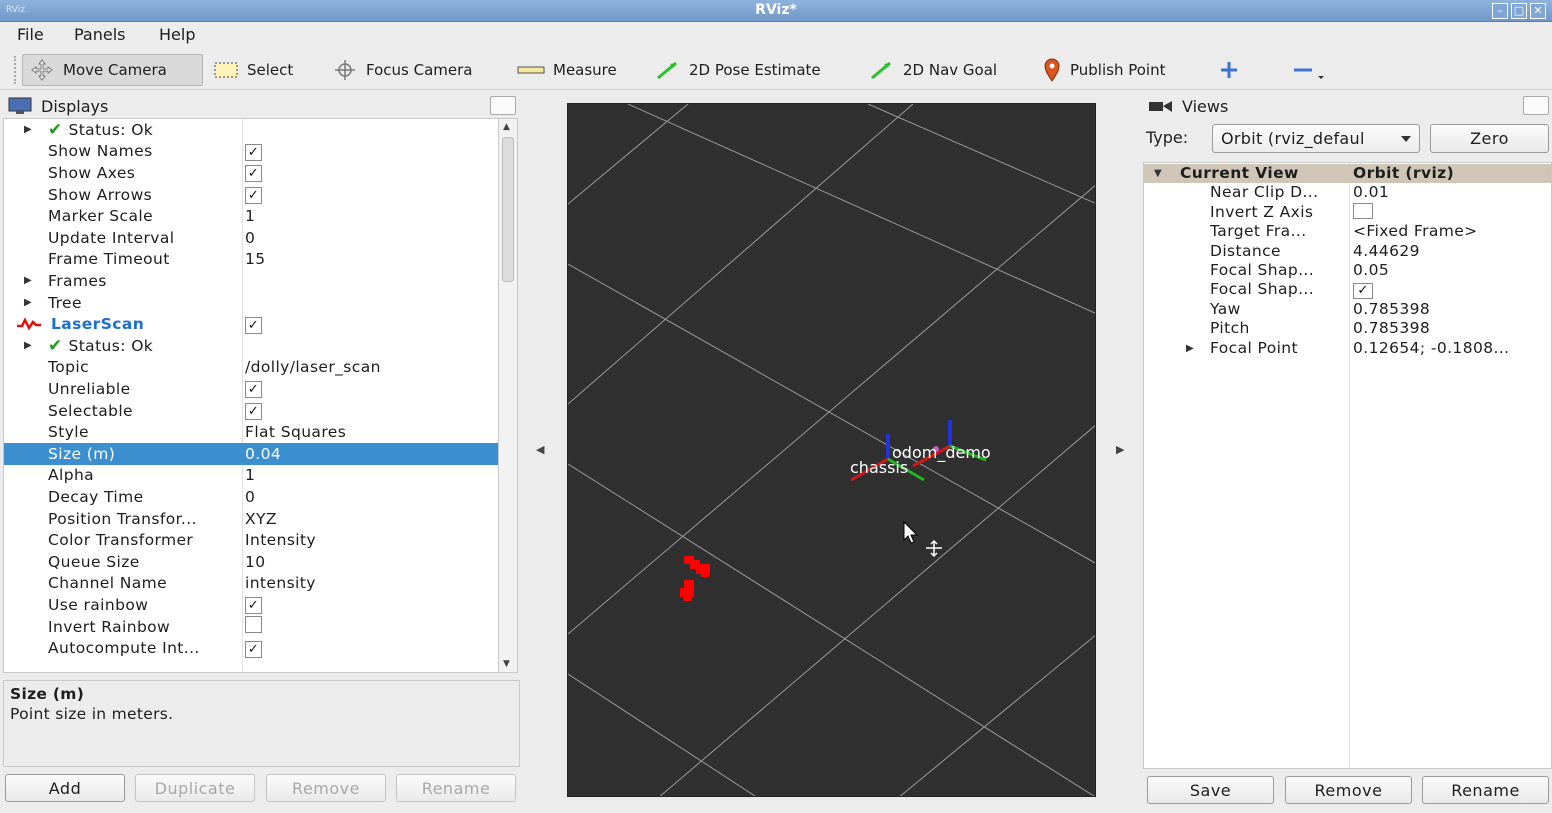 The image size is (1552, 813). What do you see at coordinates (1415, 231) in the screenshot?
I see `row-value: <Fixed Frame>` at bounding box center [1415, 231].